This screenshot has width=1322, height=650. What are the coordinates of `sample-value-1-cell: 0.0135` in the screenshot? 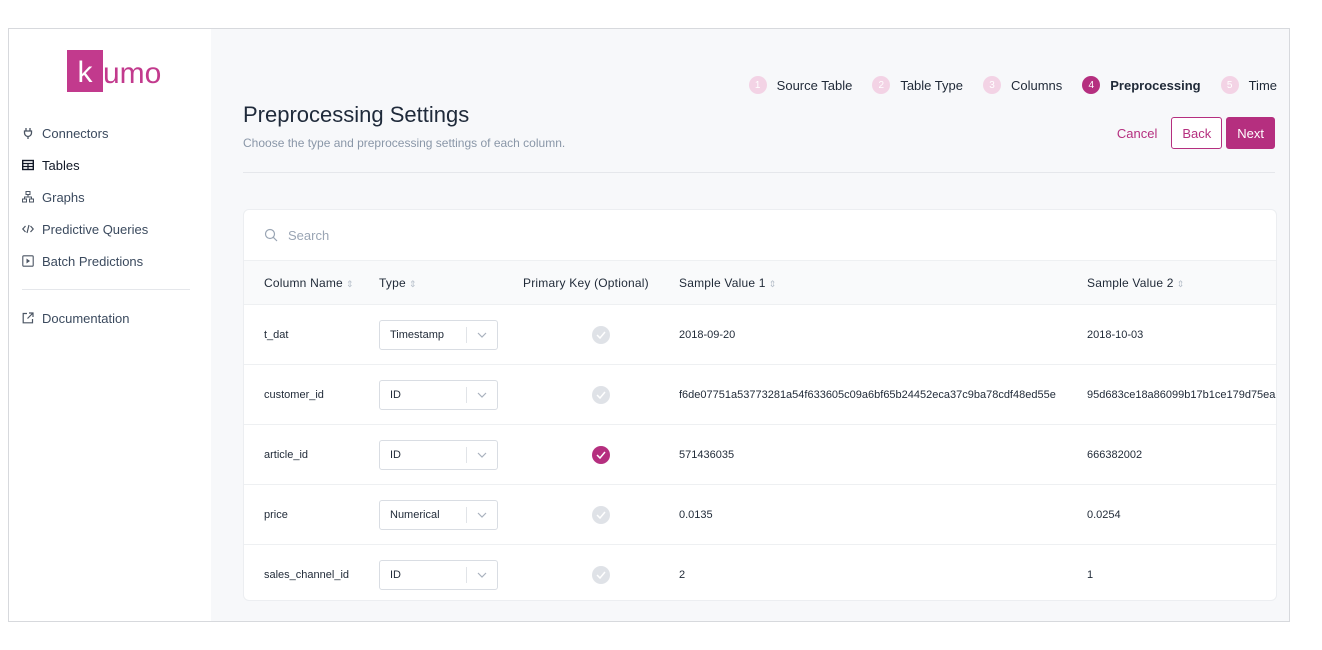 It's located at (696, 514).